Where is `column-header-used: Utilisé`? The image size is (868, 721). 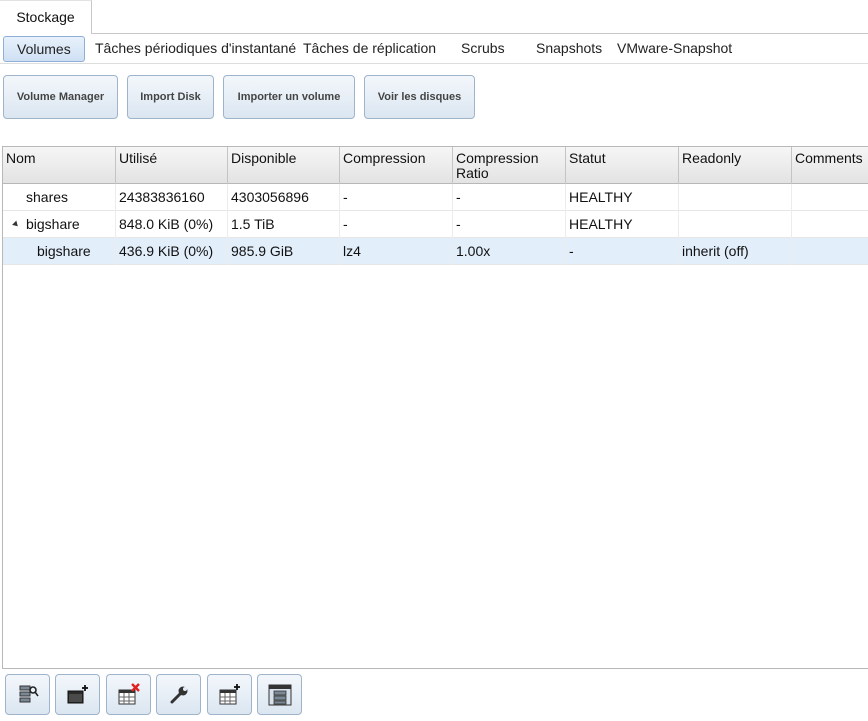
column-header-used: Utilisé is located at coordinates (172, 165).